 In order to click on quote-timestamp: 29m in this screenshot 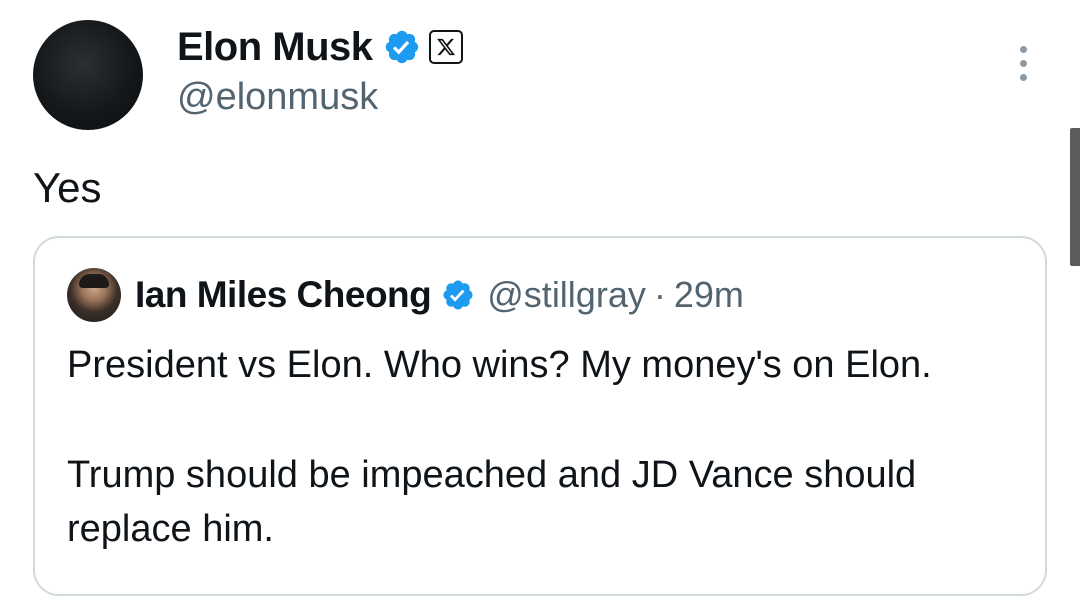, I will do `click(708, 294)`.